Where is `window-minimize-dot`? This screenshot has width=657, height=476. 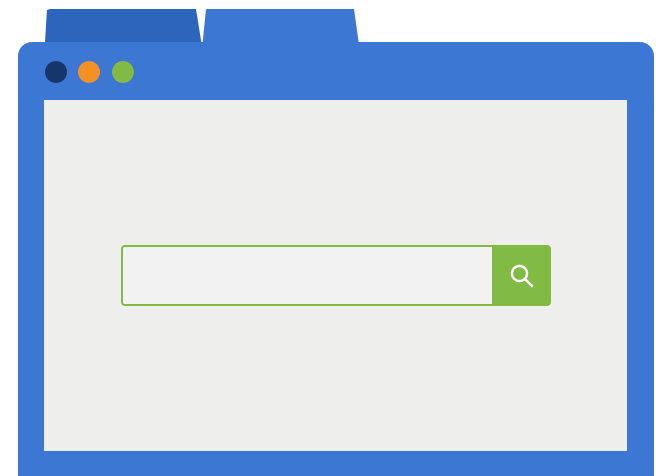
window-minimize-dot is located at coordinates (89, 72).